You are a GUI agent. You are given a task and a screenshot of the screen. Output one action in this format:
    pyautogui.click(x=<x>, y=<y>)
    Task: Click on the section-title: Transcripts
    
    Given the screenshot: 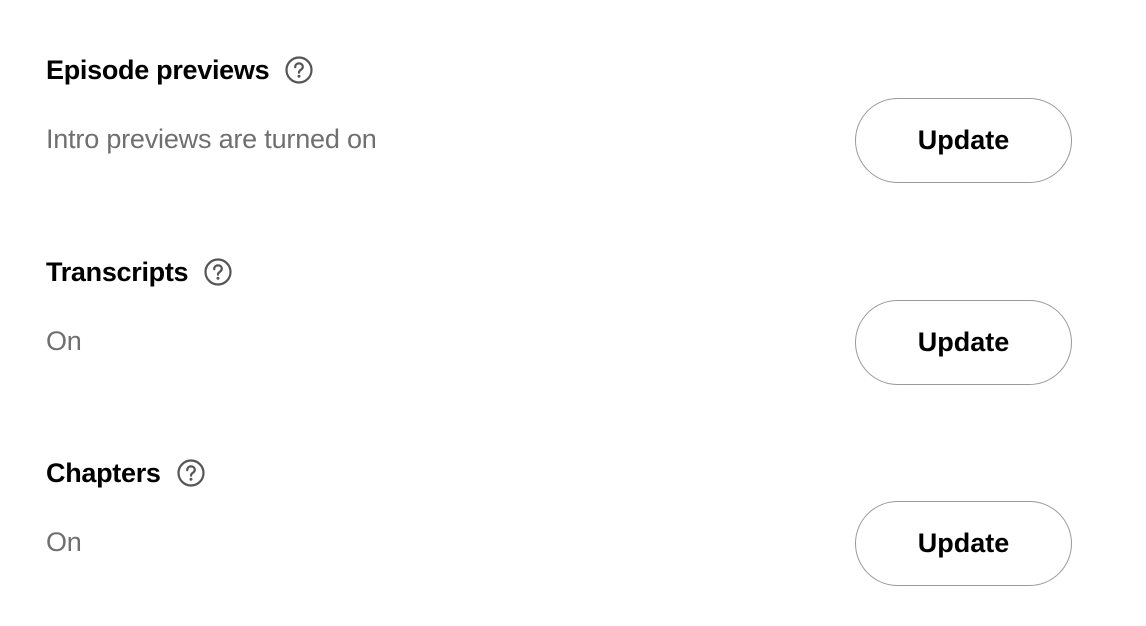 What is the action you would take?
    pyautogui.click(x=117, y=272)
    